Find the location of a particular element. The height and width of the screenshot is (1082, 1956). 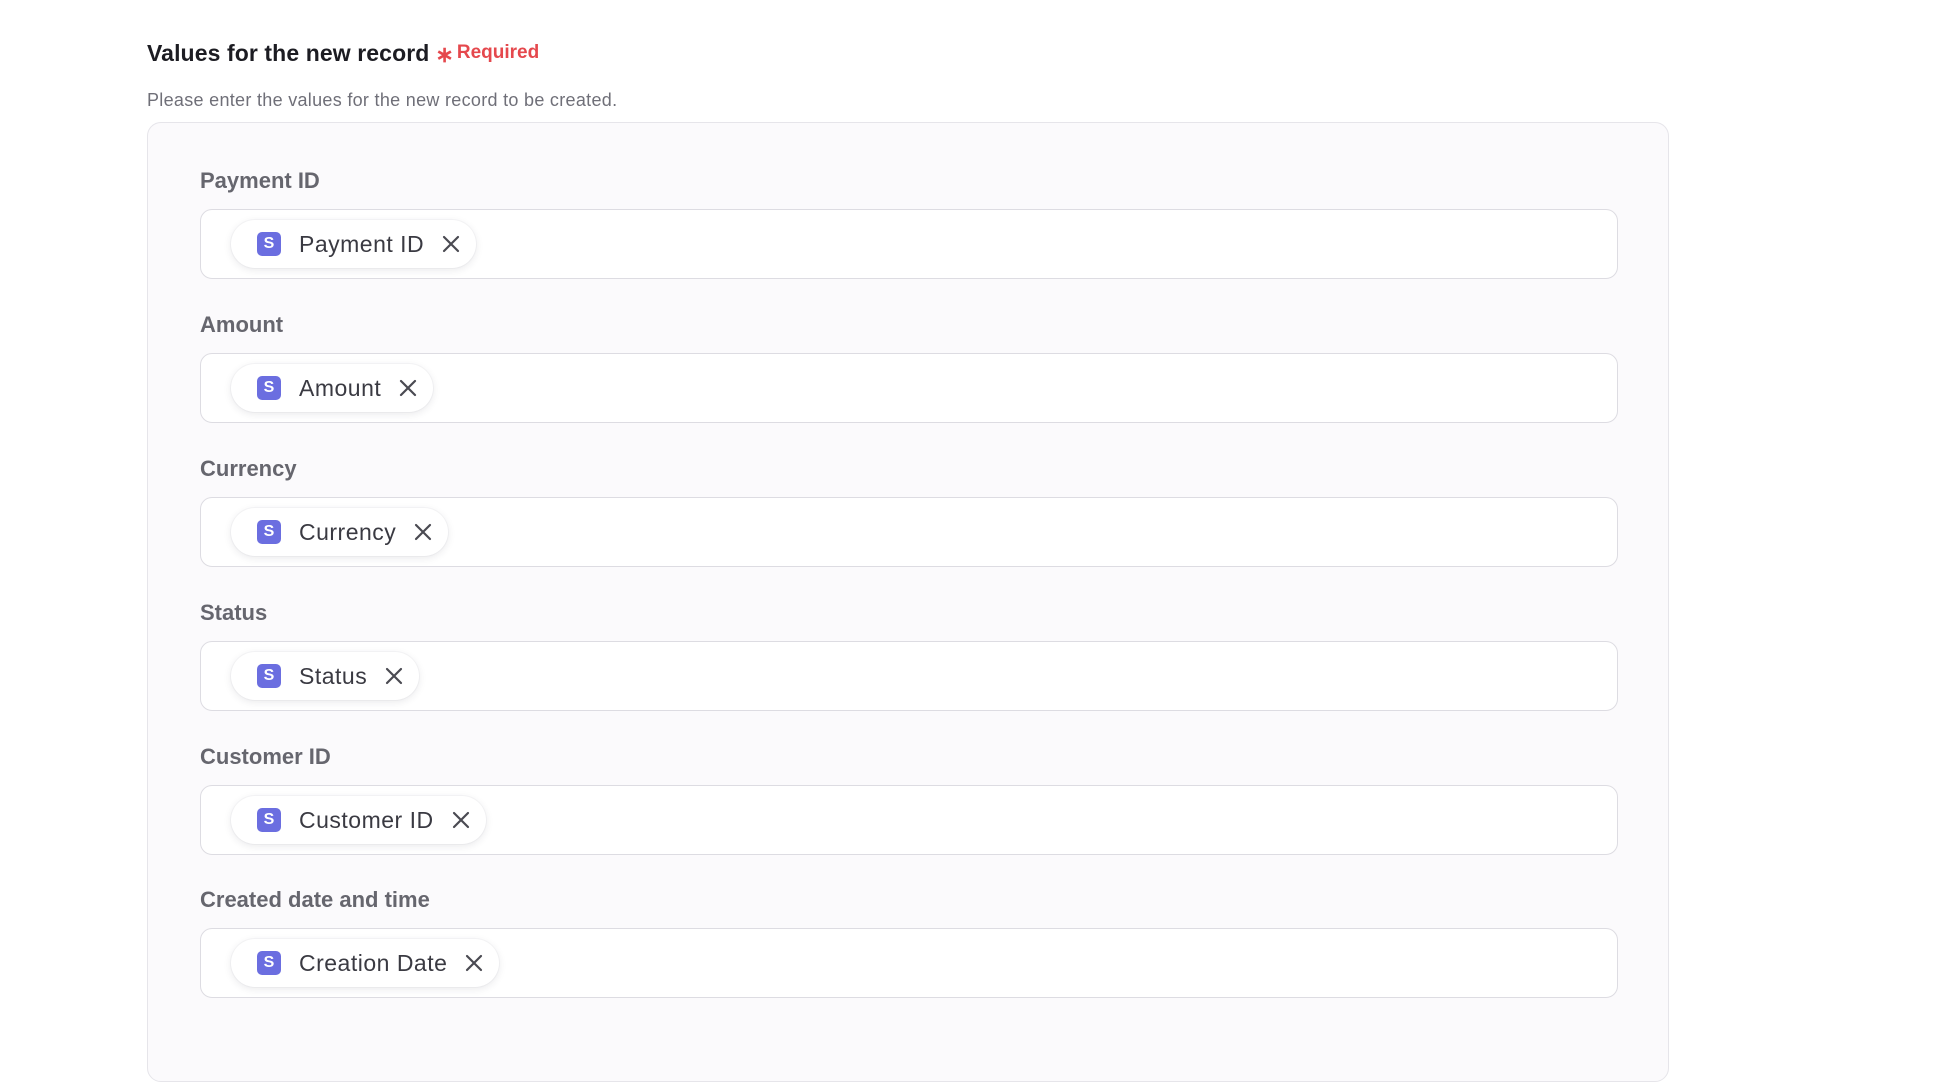

field-amount: Amount S Amount is located at coordinates (909, 367).